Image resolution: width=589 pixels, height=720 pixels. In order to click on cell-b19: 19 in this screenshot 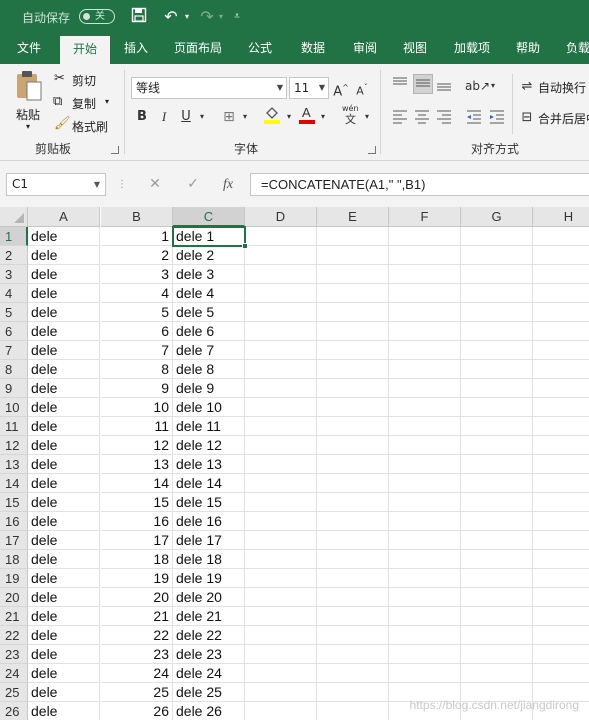, I will do `click(137, 578)`.